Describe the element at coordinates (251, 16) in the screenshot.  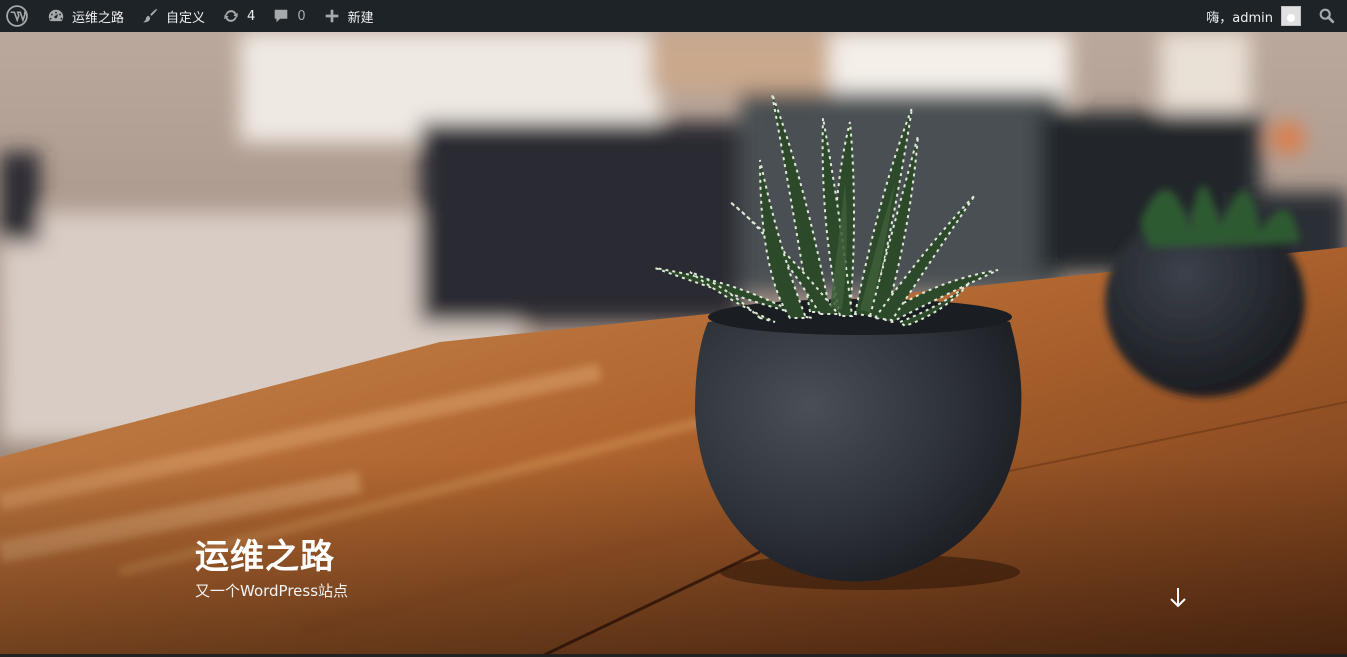
I see `updates-count: 4` at that location.